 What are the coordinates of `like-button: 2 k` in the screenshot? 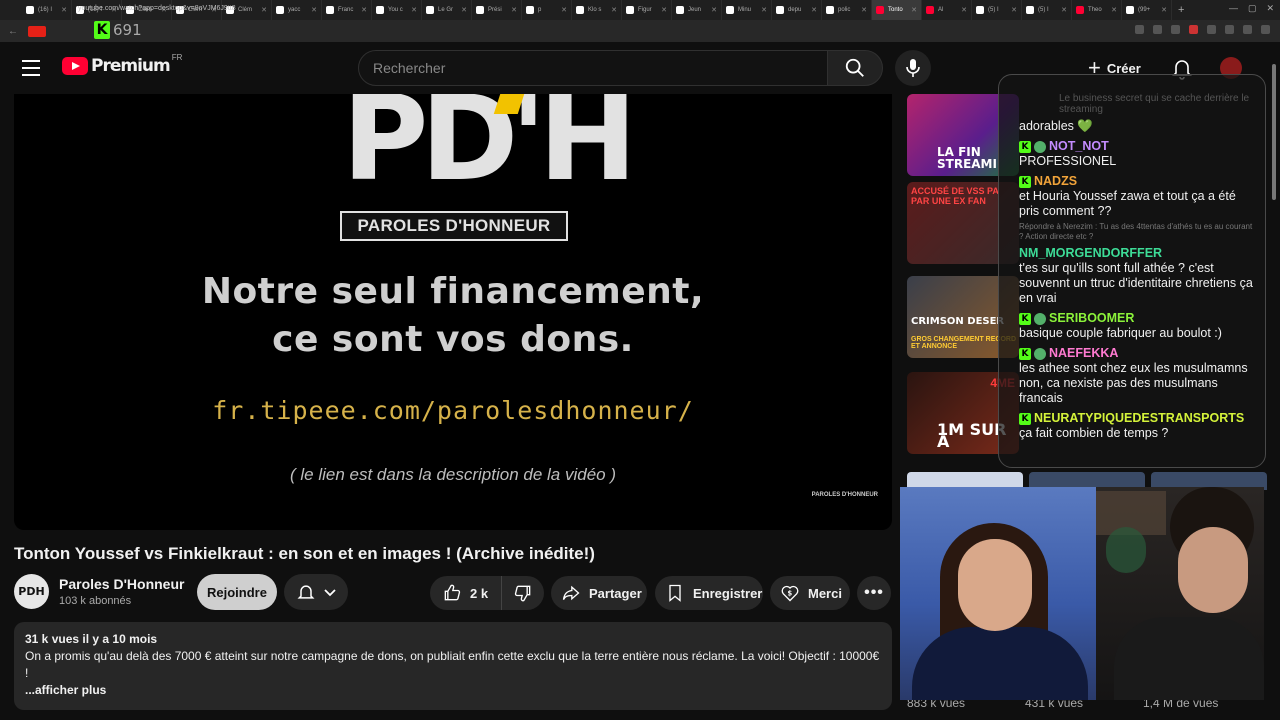 It's located at (466, 593).